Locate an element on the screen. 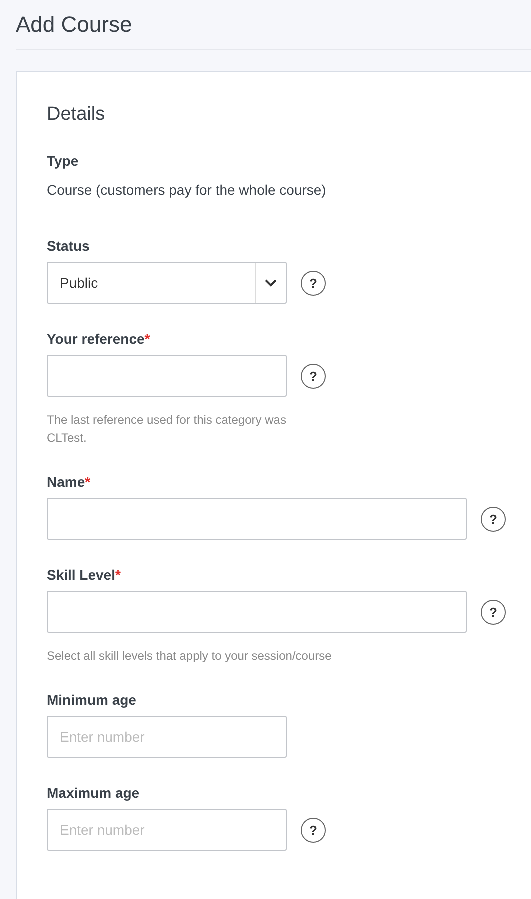  type-value: Course (customers pay for the whole course) is located at coordinates (187, 190).